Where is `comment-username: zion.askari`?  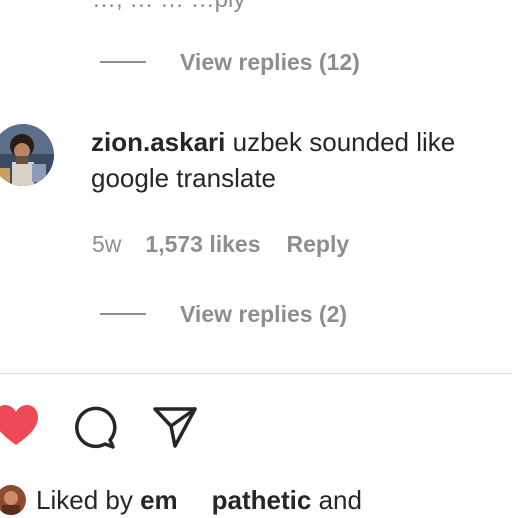 comment-username: zion.askari is located at coordinates (158, 142).